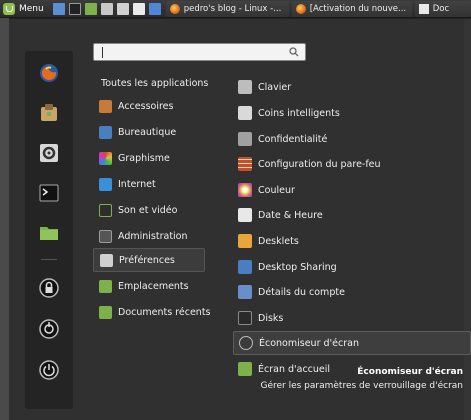 Image resolution: width=471 pixels, height=420 pixels. Describe the element at coordinates (245, 87) in the screenshot. I see `keyboard-icon` at that location.